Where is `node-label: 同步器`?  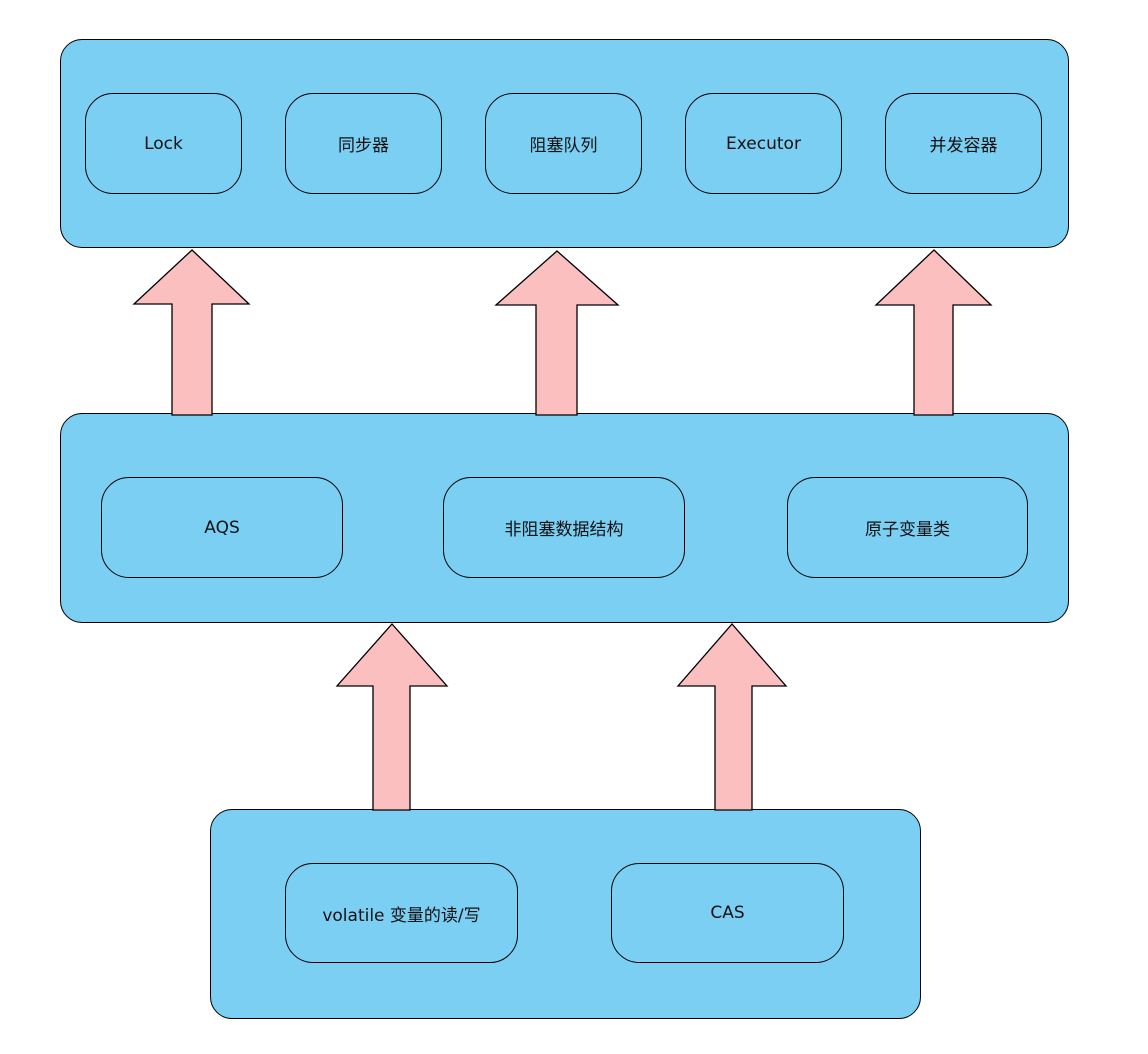 node-label: 同步器 is located at coordinates (363, 146).